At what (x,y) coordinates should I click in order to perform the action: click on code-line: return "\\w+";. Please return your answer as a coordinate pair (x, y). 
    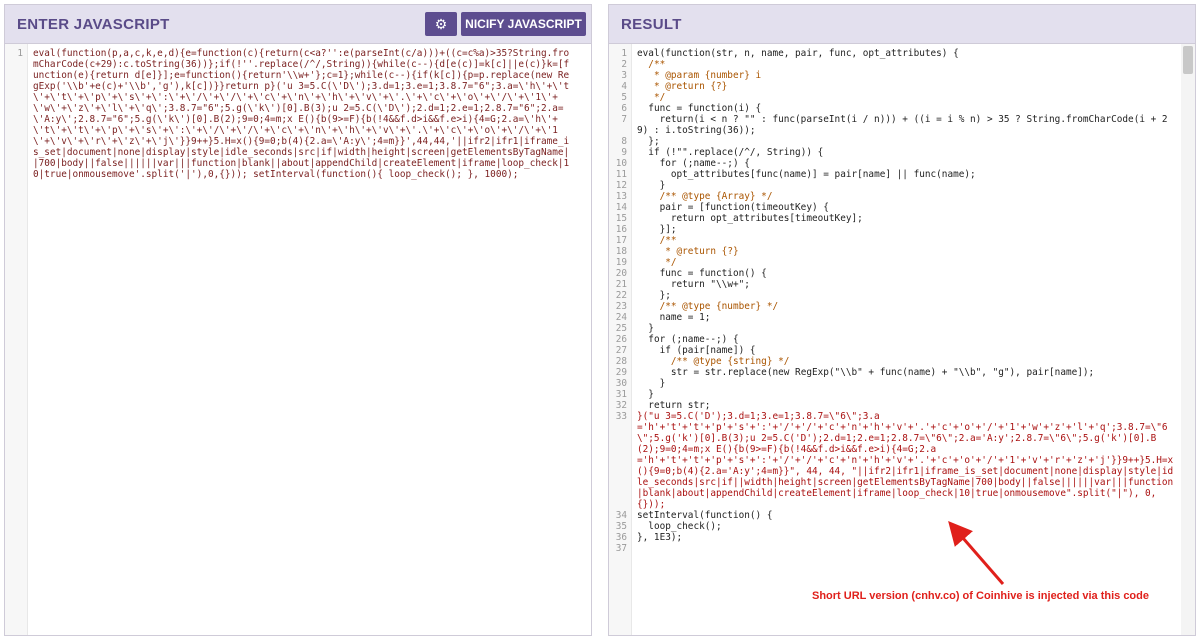
    Looking at the image, I should click on (693, 284).